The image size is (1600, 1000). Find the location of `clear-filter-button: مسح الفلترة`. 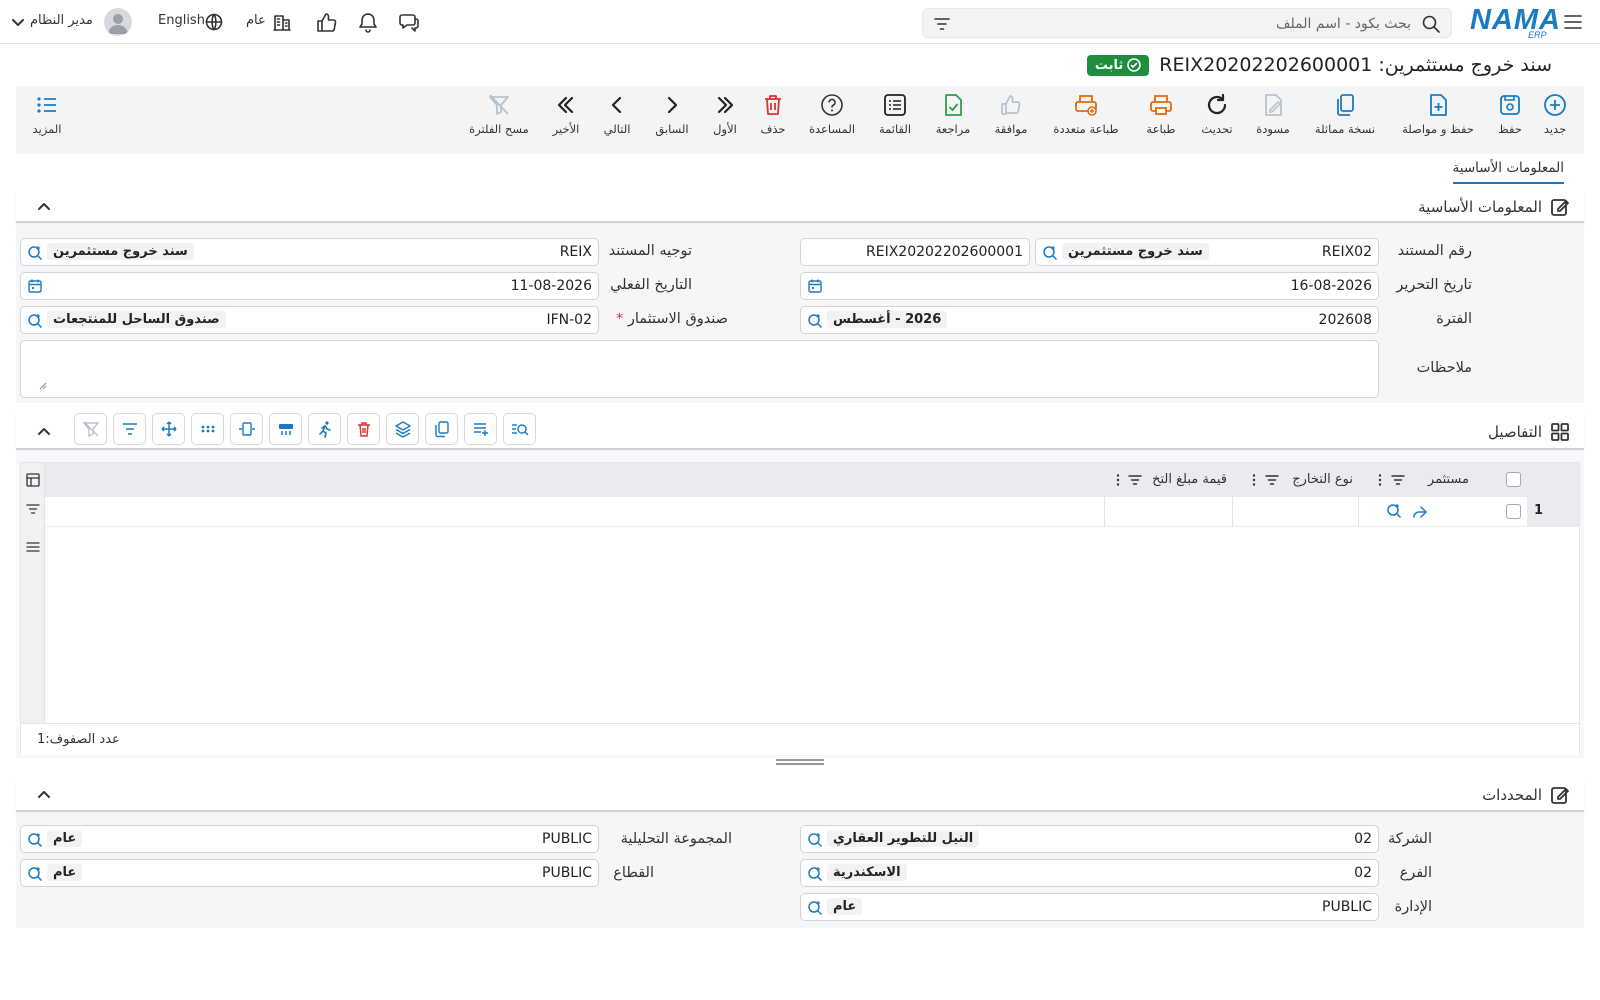

clear-filter-button: مسح الفلترة is located at coordinates (499, 114).